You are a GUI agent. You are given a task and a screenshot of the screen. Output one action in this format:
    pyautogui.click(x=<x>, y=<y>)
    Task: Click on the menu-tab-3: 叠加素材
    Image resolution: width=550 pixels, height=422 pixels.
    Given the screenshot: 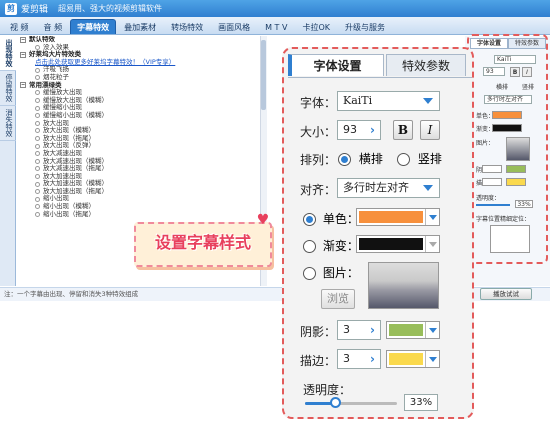 What is the action you would take?
    pyautogui.click(x=140, y=26)
    